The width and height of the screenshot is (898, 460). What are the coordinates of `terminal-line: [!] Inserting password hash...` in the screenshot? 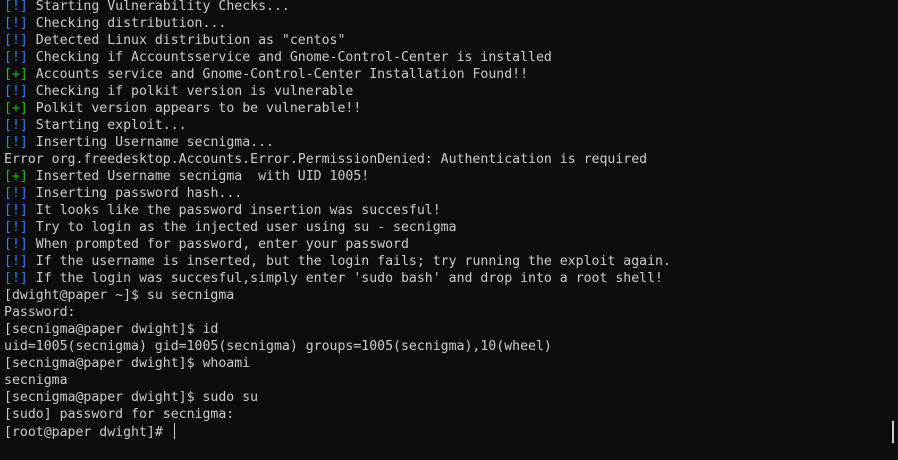 It's located at (337, 193).